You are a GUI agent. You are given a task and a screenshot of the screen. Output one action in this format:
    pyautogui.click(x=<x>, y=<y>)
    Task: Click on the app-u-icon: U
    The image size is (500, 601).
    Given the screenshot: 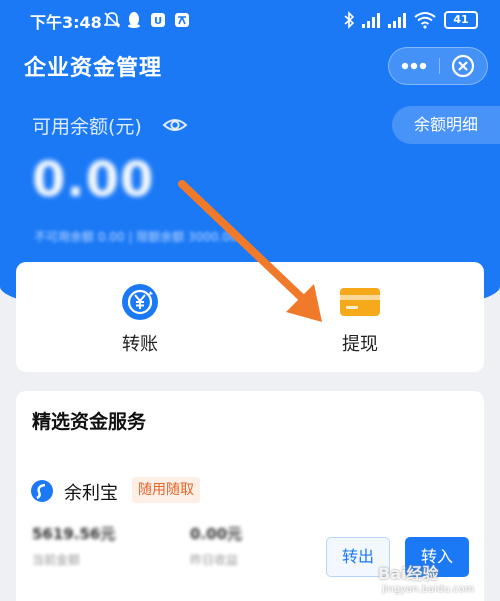 What is the action you would take?
    pyautogui.click(x=158, y=20)
    